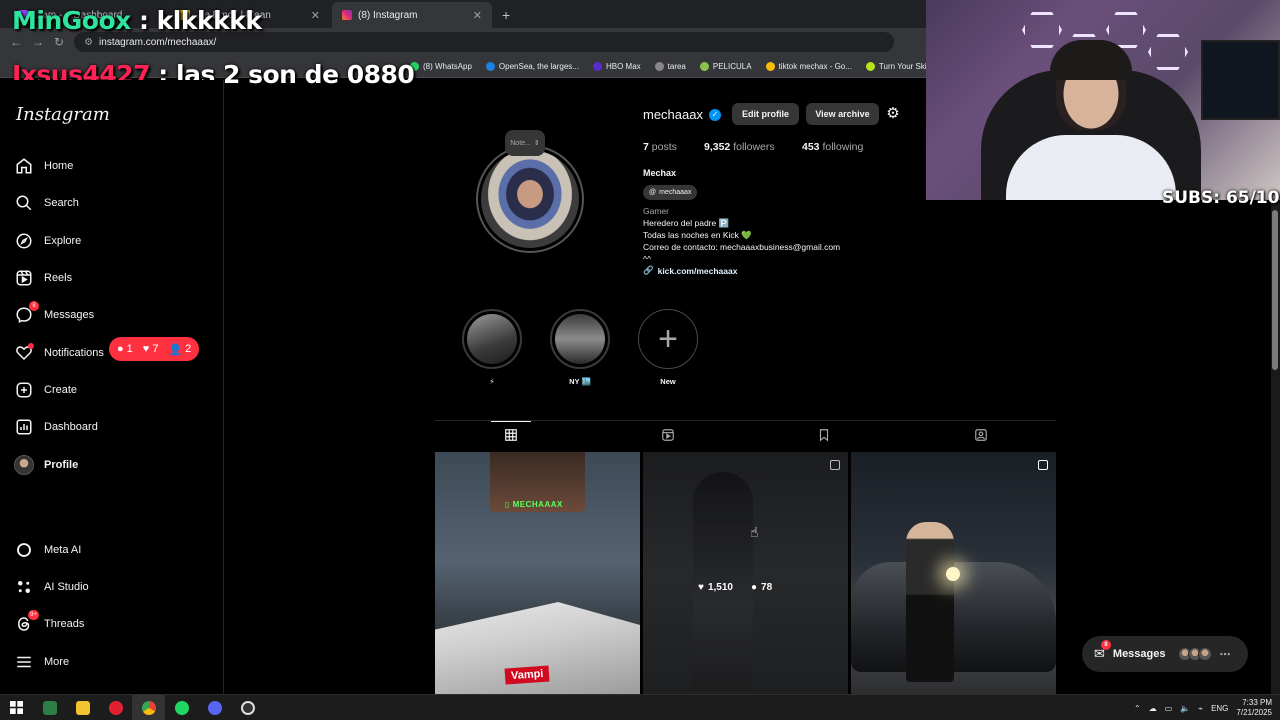  I want to click on bookmark-item: tarea, so click(670, 66).